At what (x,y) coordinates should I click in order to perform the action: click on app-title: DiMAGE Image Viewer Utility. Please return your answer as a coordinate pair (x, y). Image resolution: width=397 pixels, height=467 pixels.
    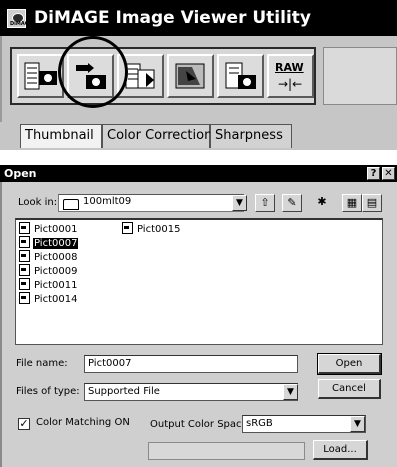
    Looking at the image, I should click on (172, 18).